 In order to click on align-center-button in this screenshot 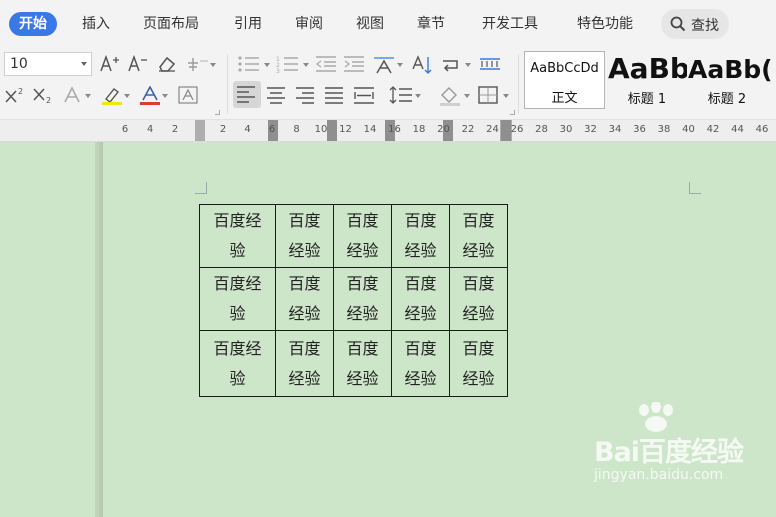, I will do `click(276, 95)`.